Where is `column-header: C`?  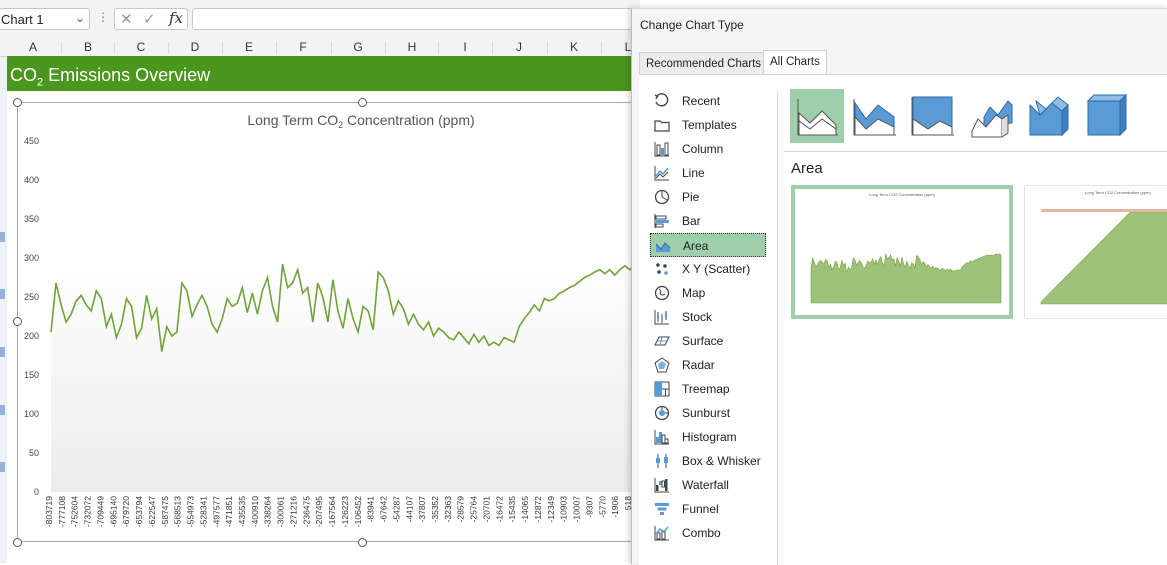 column-header: C is located at coordinates (141, 47).